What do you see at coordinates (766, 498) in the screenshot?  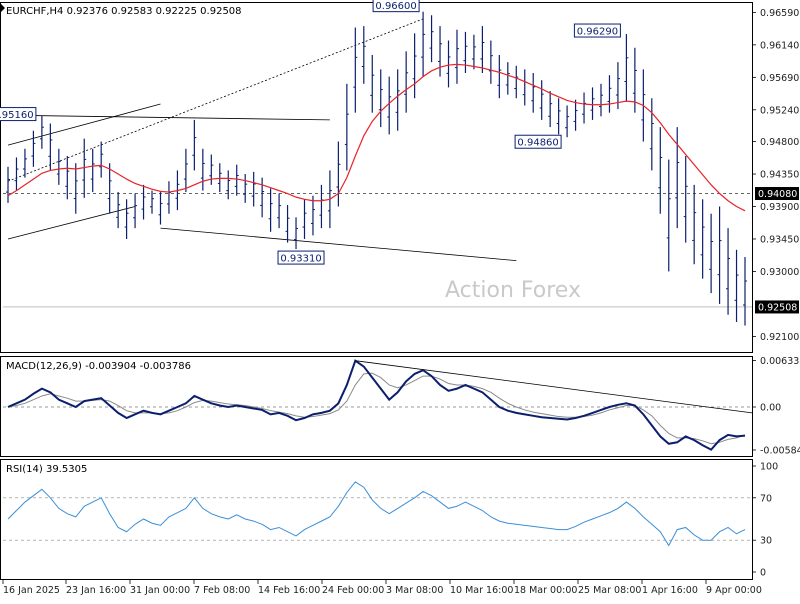 I see `rsi-axis-label: 70` at bounding box center [766, 498].